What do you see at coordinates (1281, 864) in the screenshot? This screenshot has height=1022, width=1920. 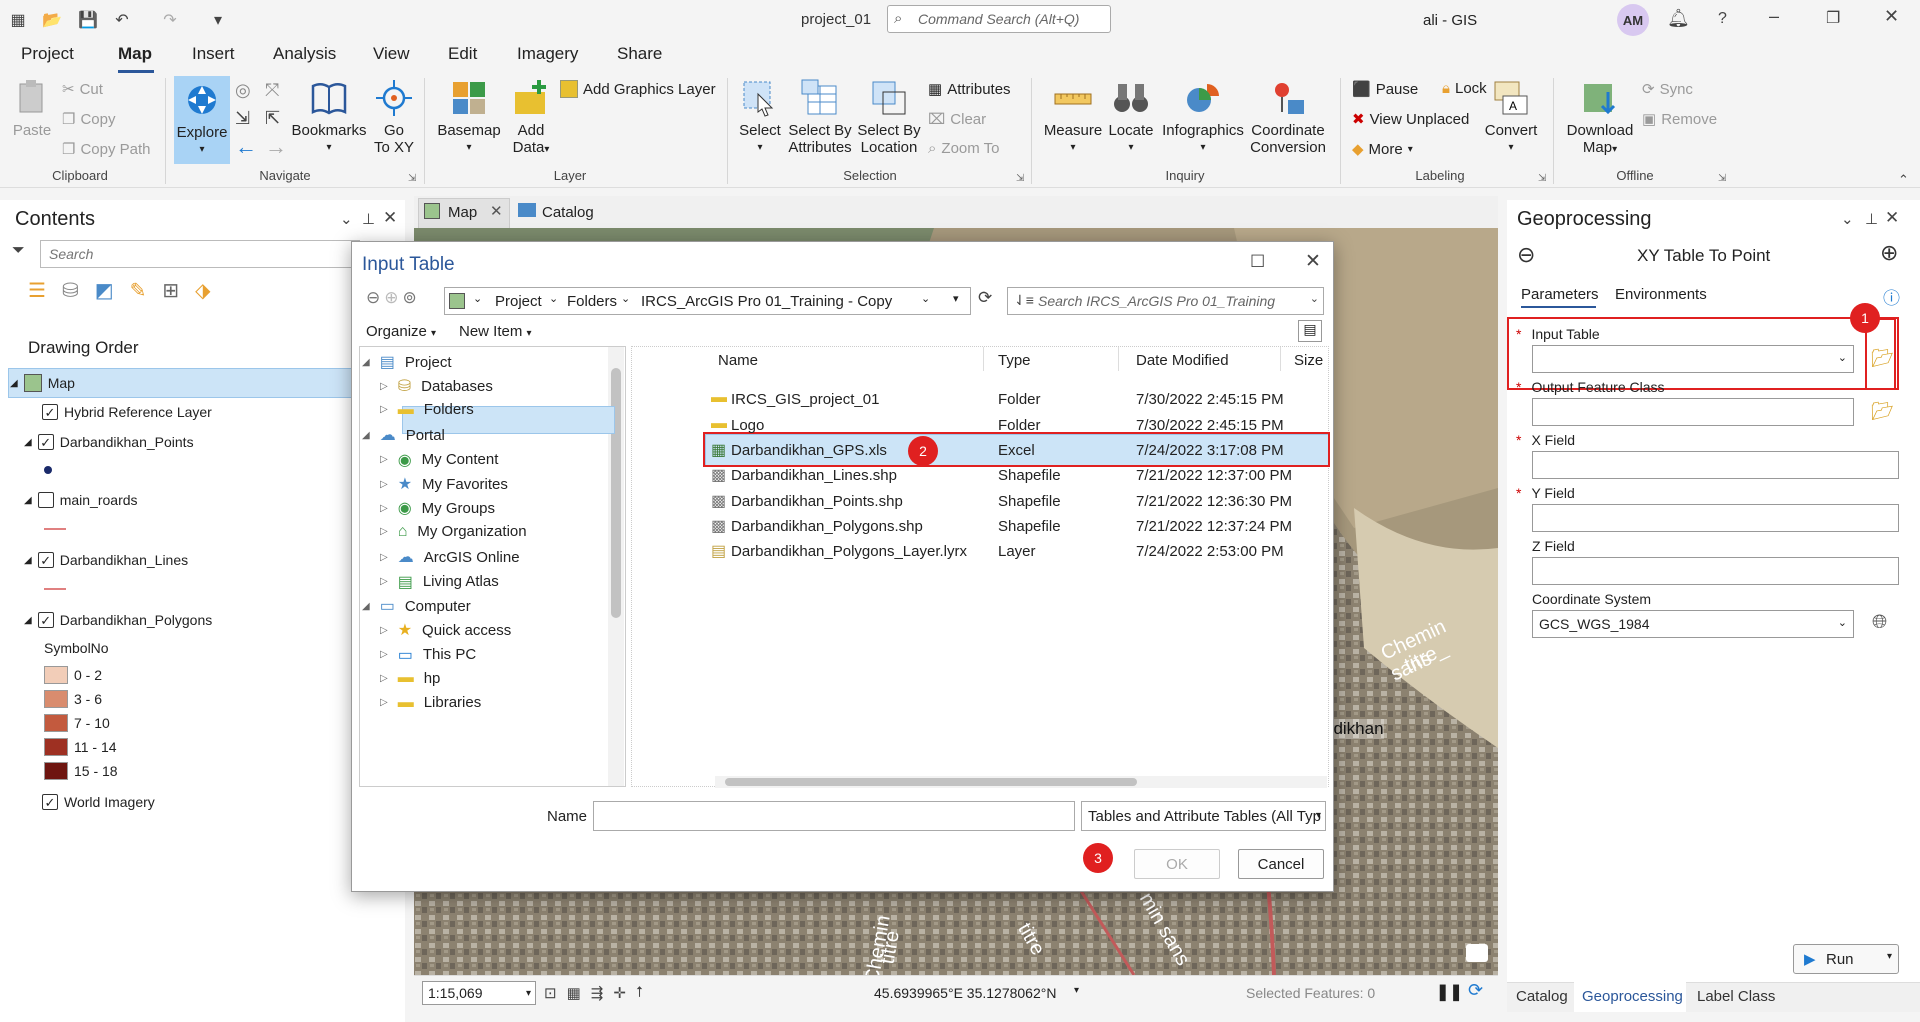 I see `cancel-button: Cancel` at bounding box center [1281, 864].